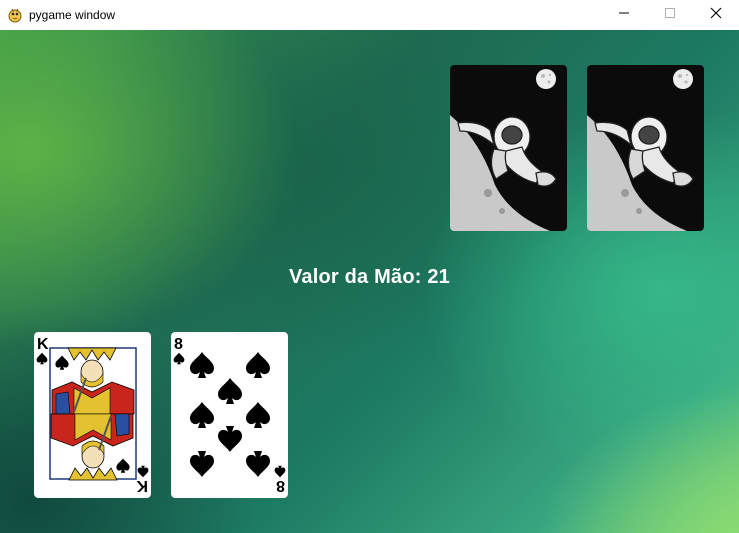 Image resolution: width=739 pixels, height=533 pixels. What do you see at coordinates (15, 15) in the screenshot?
I see `pygame-snake-icon` at bounding box center [15, 15].